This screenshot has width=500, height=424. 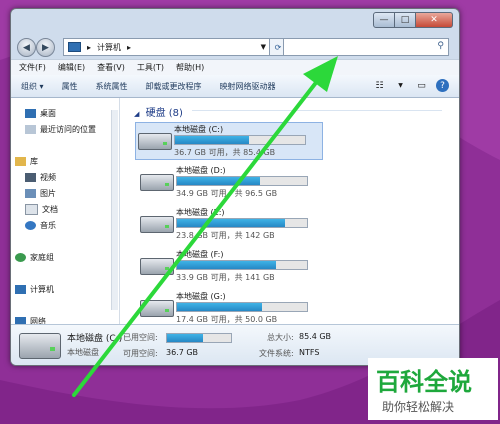 What do you see at coordinates (140, 353) in the screenshot?
I see `details-free-label: 可用空间:` at bounding box center [140, 353].